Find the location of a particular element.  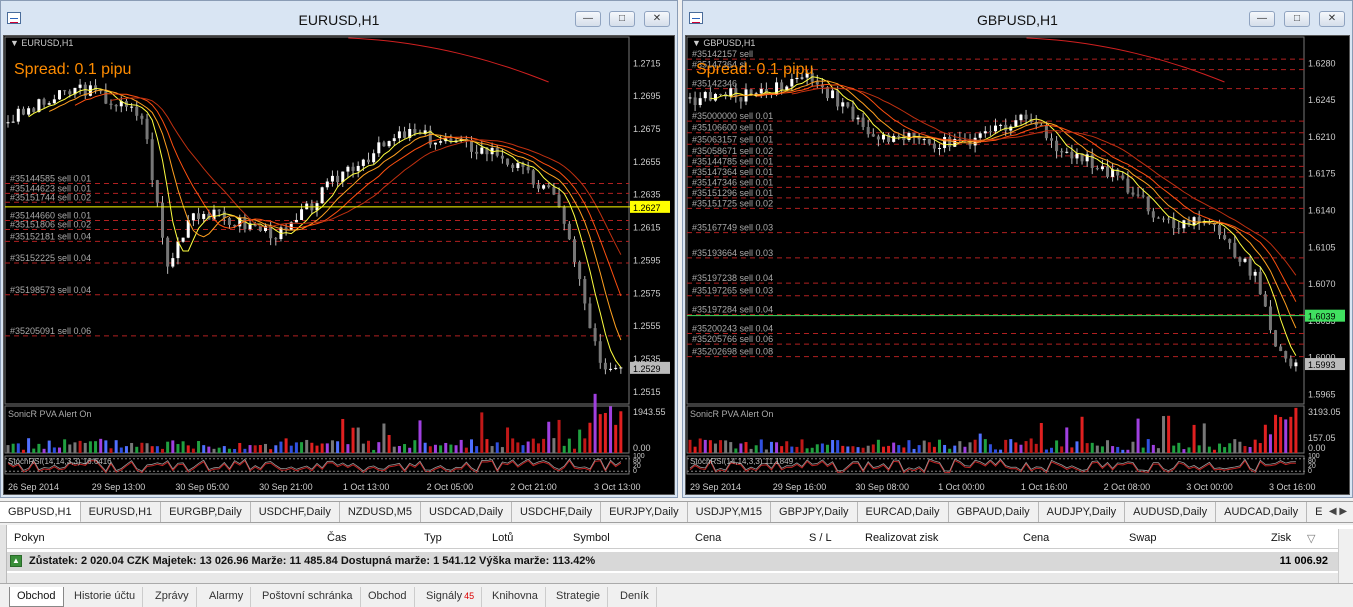

price-tick-label: 1.2655 is located at coordinates (647, 162).